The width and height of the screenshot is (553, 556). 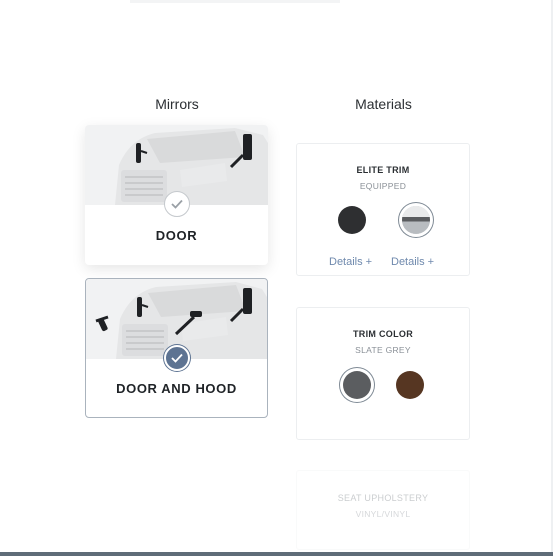 I want to click on material-subtitle: SLATE GREY, so click(x=383, y=350).